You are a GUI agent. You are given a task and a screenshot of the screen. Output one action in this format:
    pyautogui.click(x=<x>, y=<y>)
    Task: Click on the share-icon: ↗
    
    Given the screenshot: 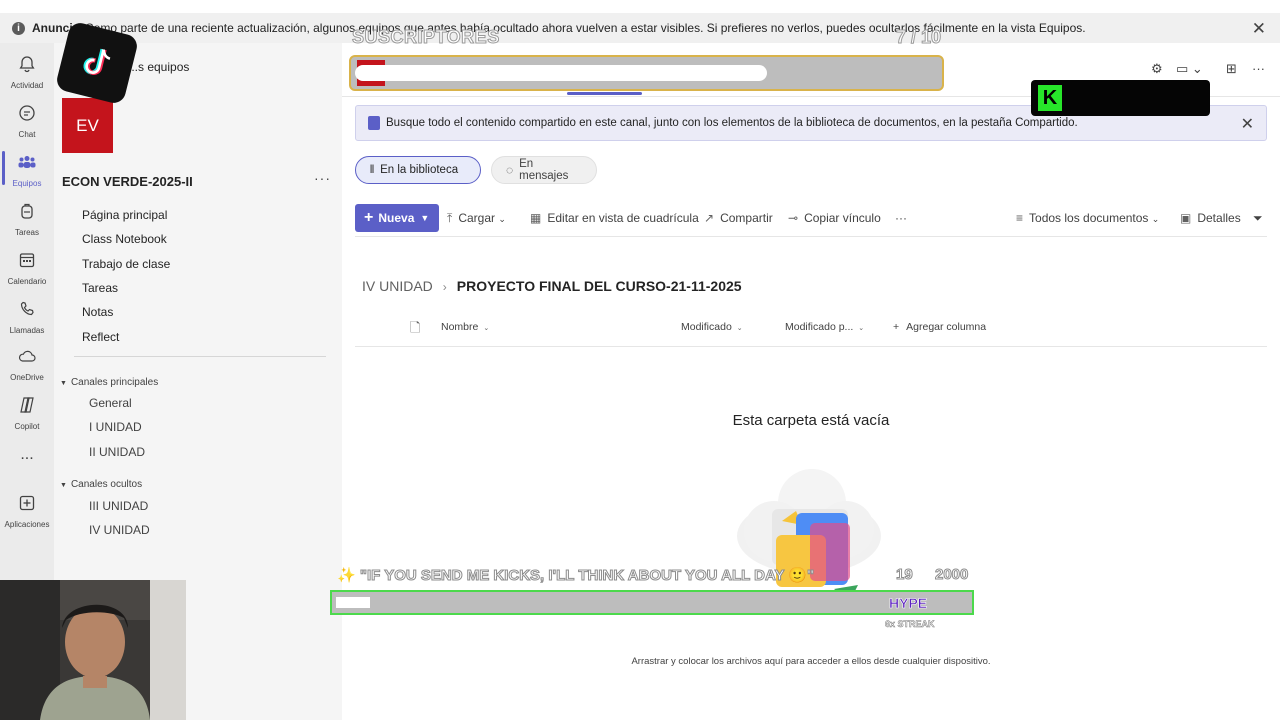 What is the action you would take?
    pyautogui.click(x=709, y=218)
    